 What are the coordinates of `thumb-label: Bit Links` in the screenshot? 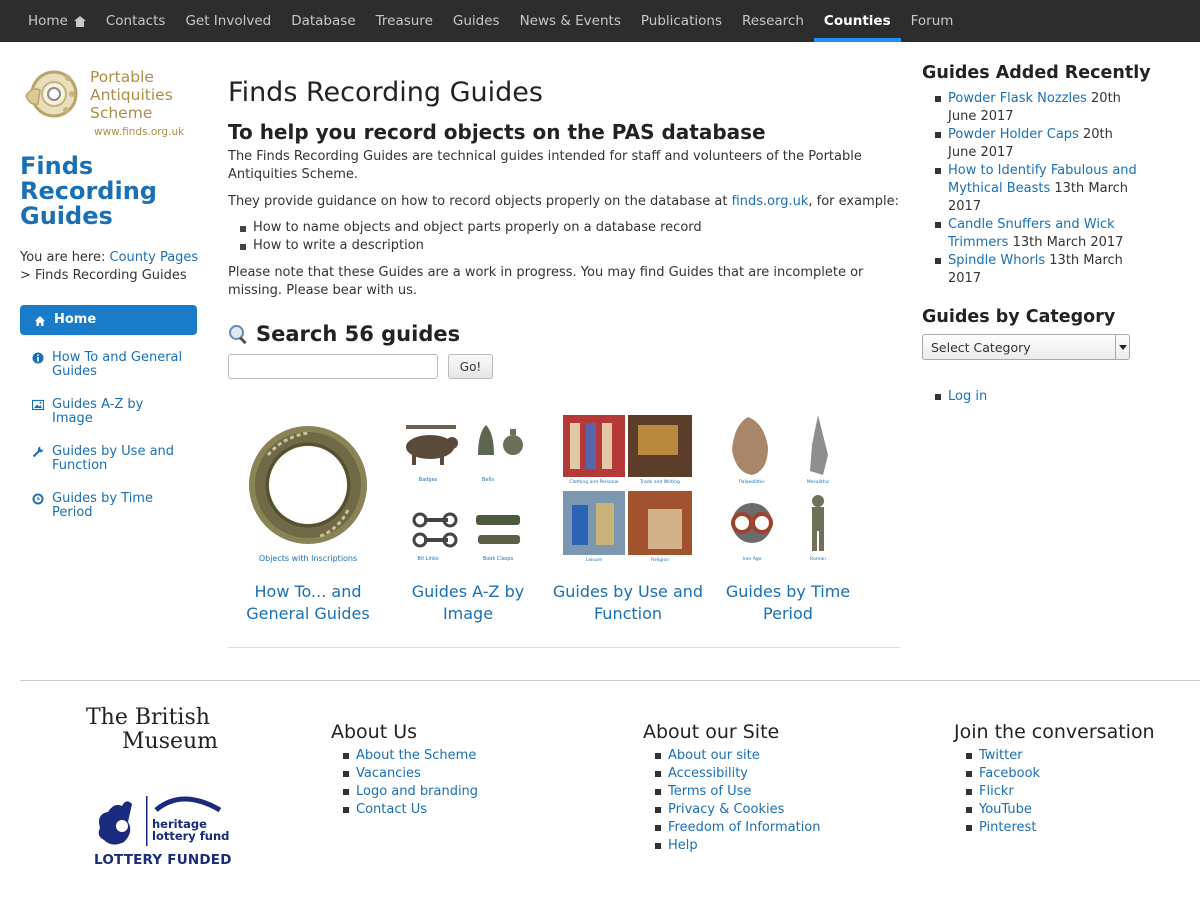 It's located at (428, 559).